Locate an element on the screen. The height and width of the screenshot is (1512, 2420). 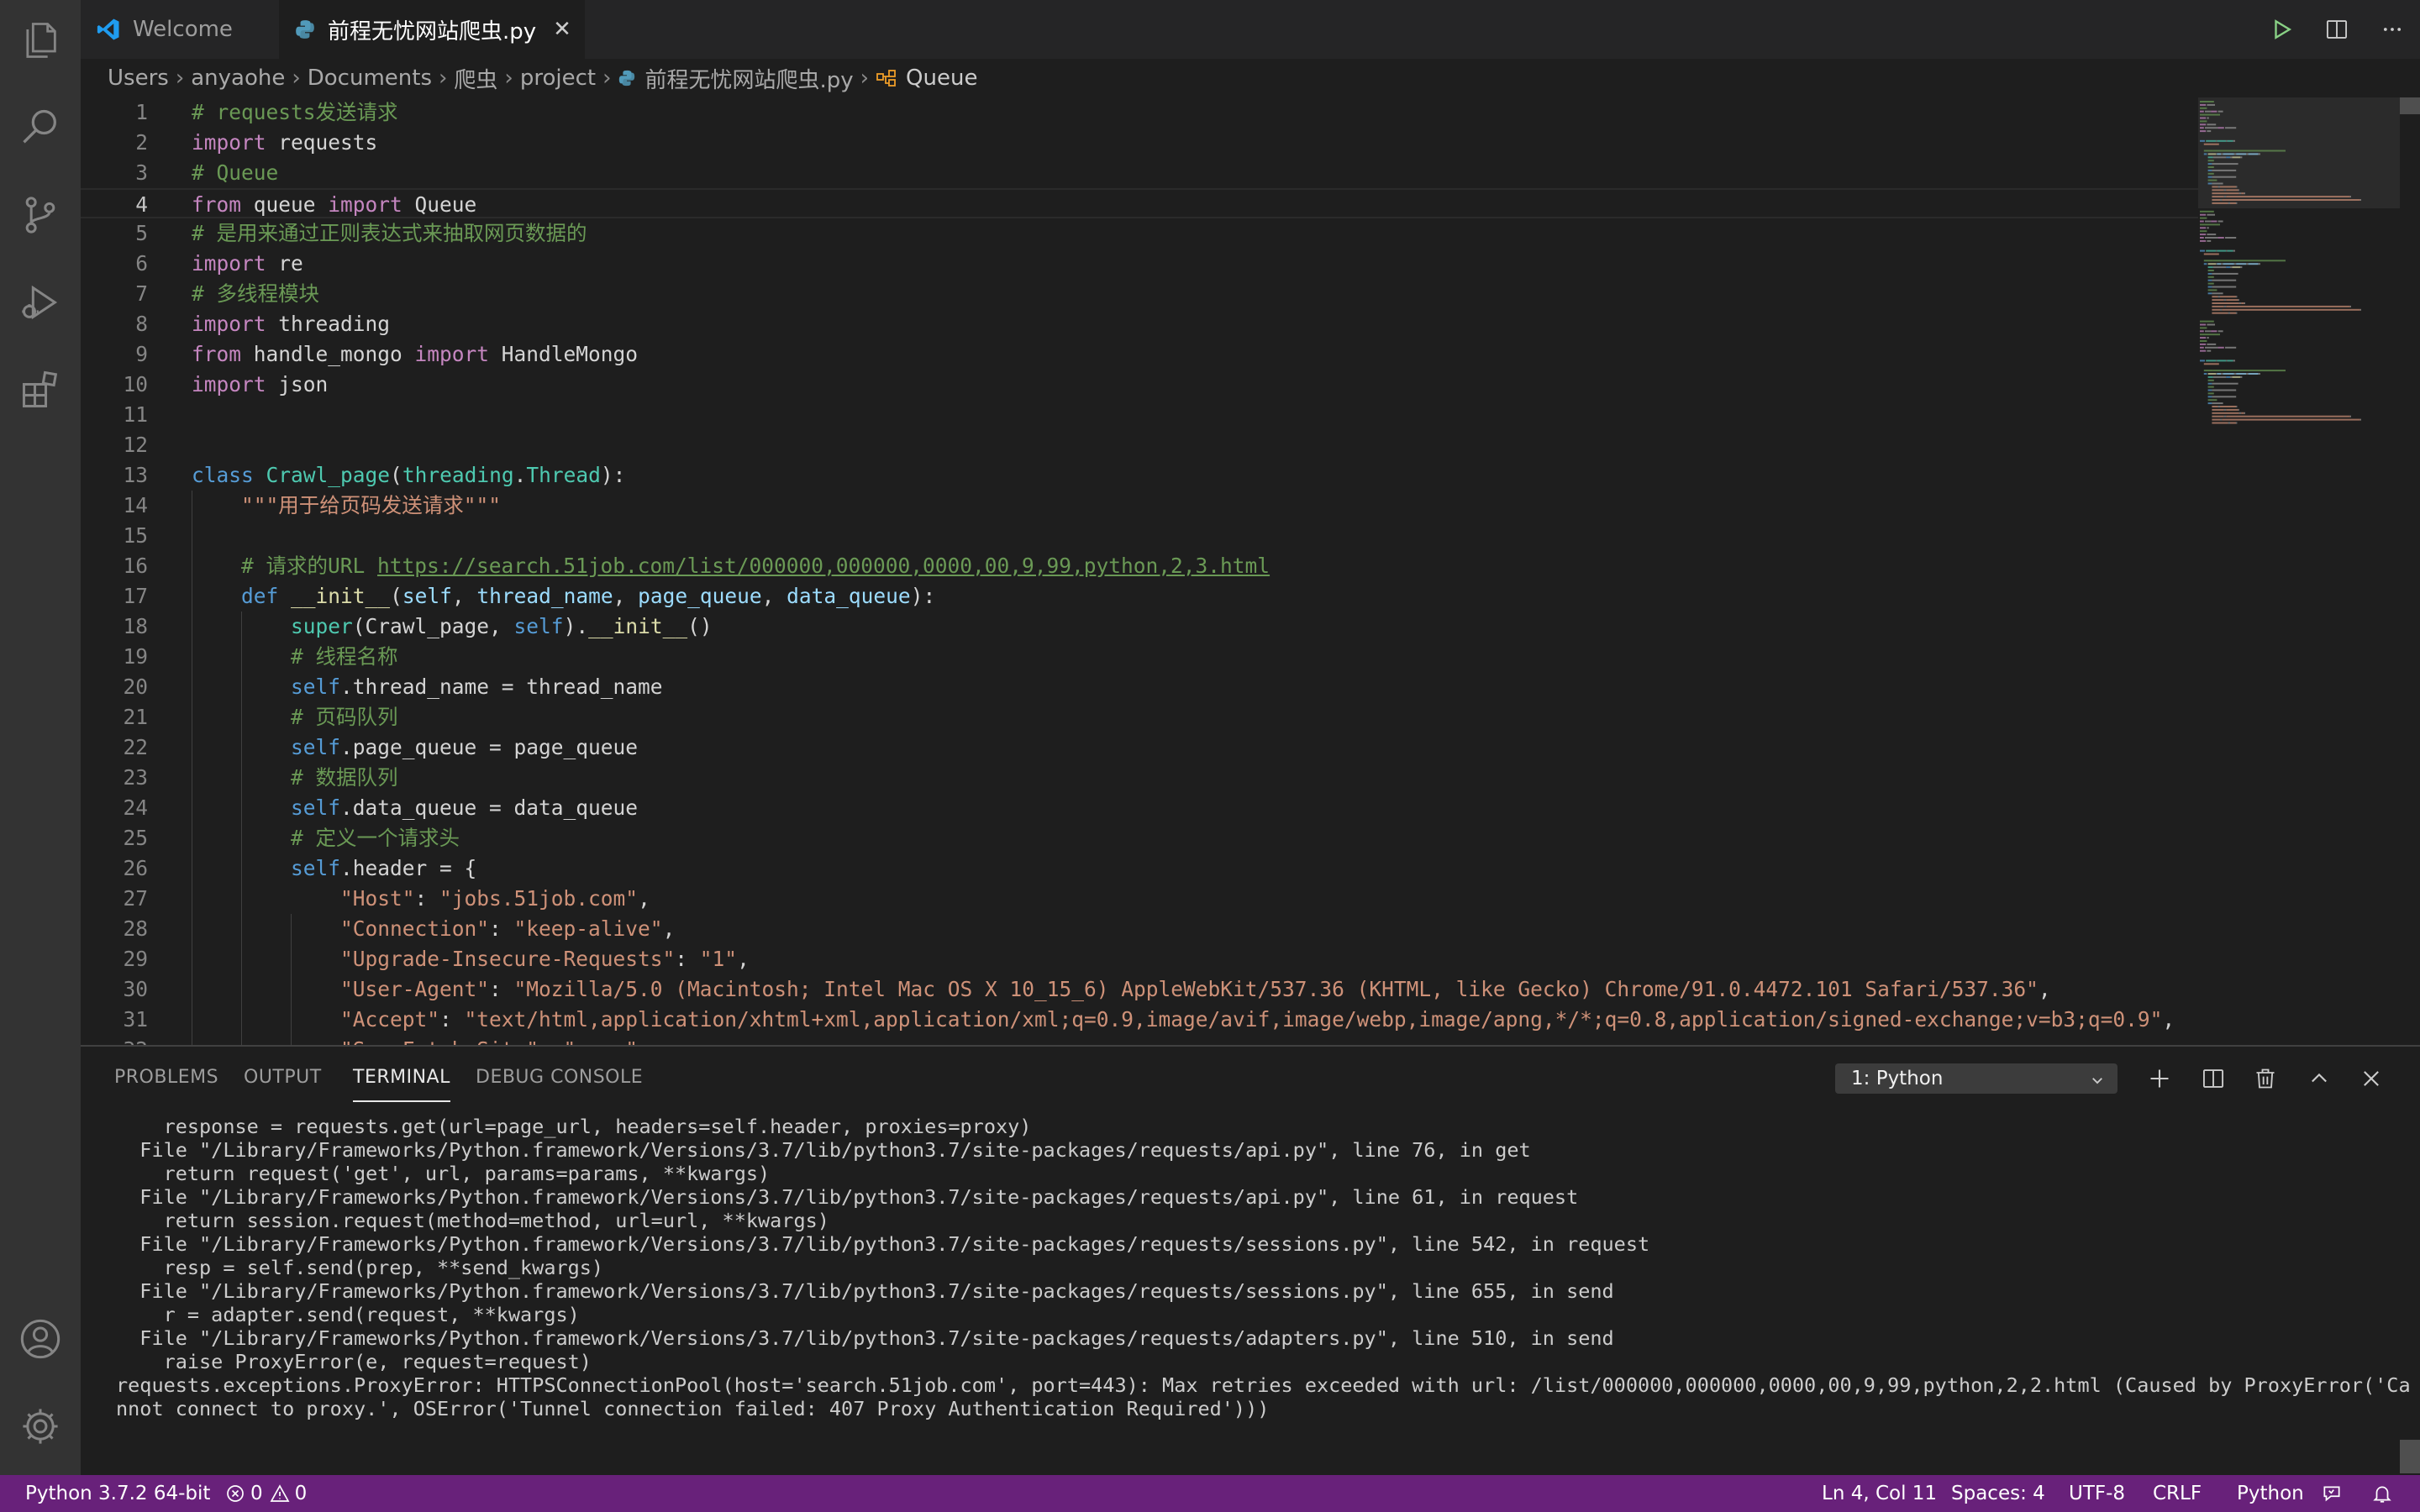
code-line: 13 class Crawl_page(threading.Thread): is located at coordinates (1139, 475).